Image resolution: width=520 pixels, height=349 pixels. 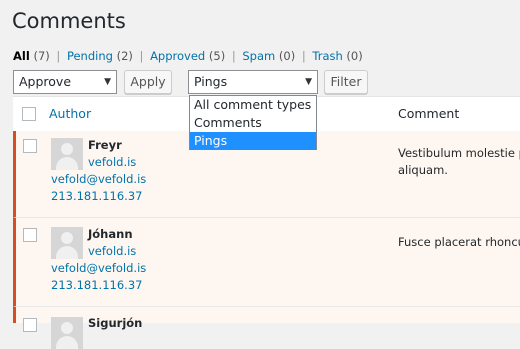 What do you see at coordinates (41, 56) in the screenshot?
I see `filter-all-count: (7)` at bounding box center [41, 56].